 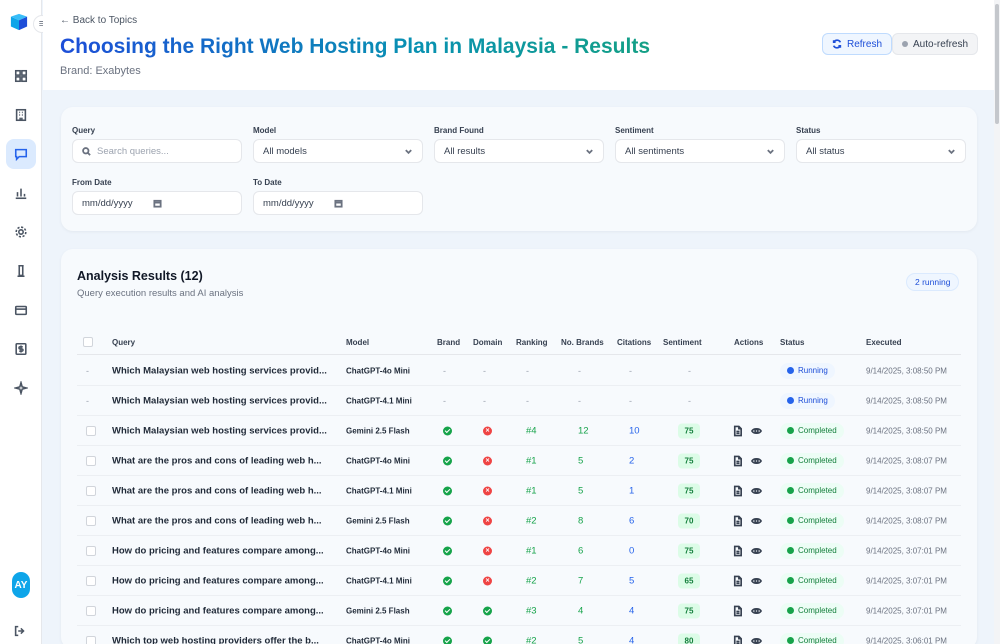 I want to click on status-badge: Completed, so click(x=812, y=580).